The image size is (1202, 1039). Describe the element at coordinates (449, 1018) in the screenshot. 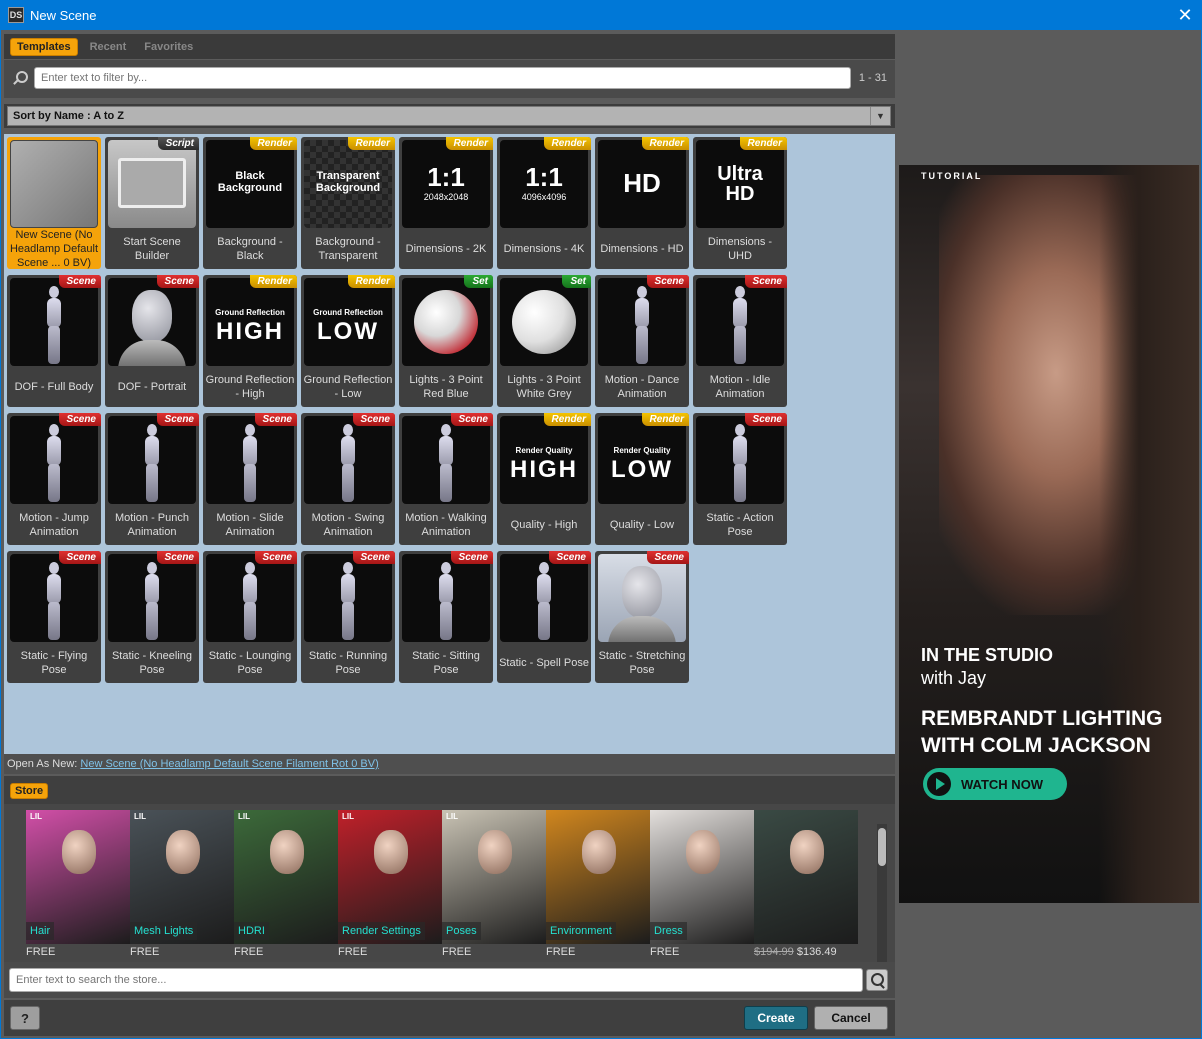

I see `bottom-bar: ? Create Cancel` at that location.